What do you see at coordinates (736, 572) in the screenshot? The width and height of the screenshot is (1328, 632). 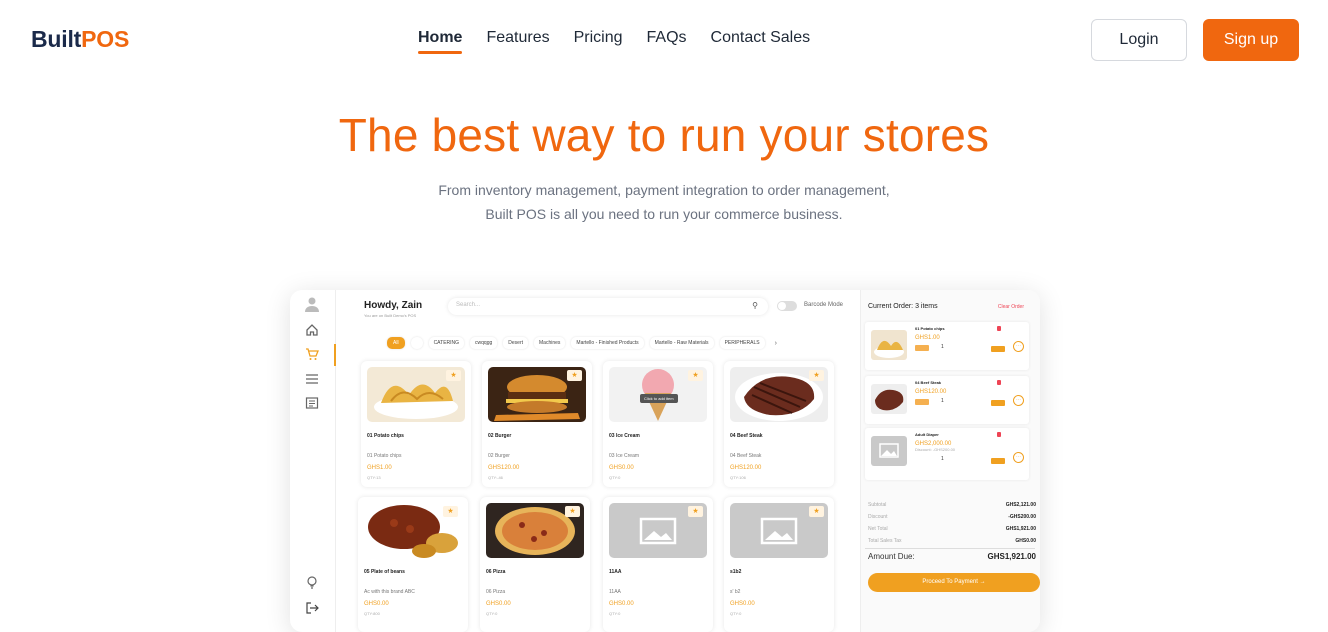 I see `product-name: s1b2` at bounding box center [736, 572].